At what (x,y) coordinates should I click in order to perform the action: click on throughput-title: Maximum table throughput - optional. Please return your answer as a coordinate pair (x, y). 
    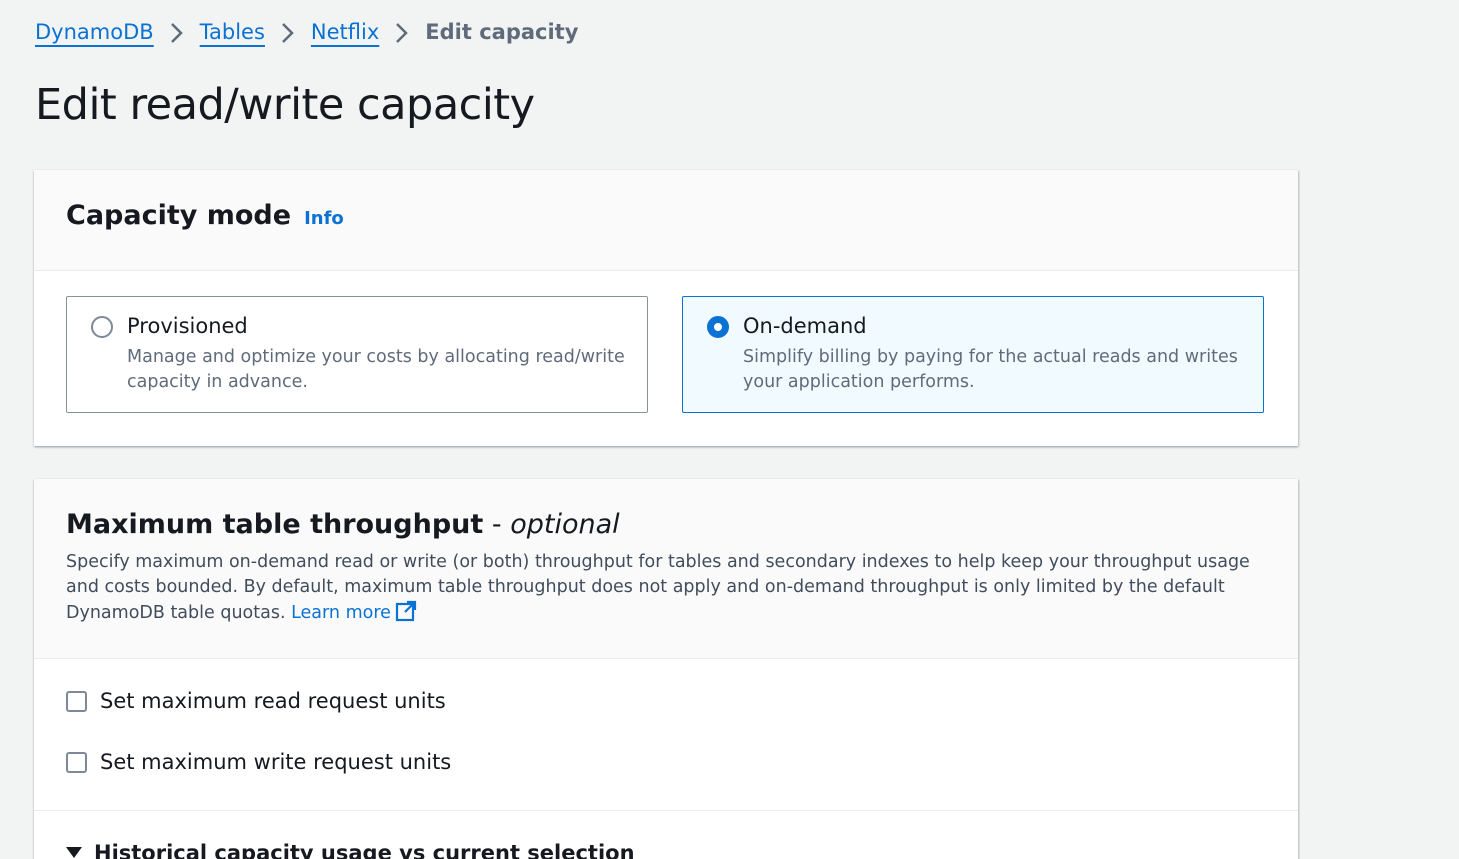
    Looking at the image, I should click on (343, 524).